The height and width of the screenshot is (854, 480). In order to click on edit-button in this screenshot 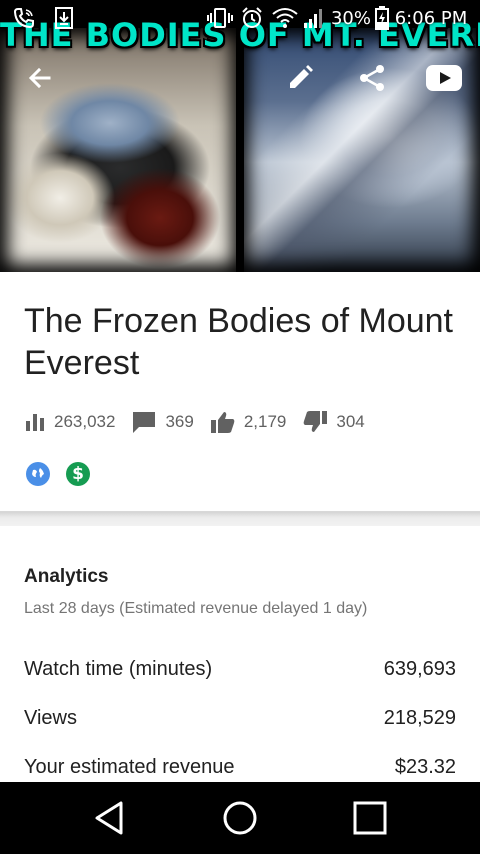, I will do `click(300, 78)`.